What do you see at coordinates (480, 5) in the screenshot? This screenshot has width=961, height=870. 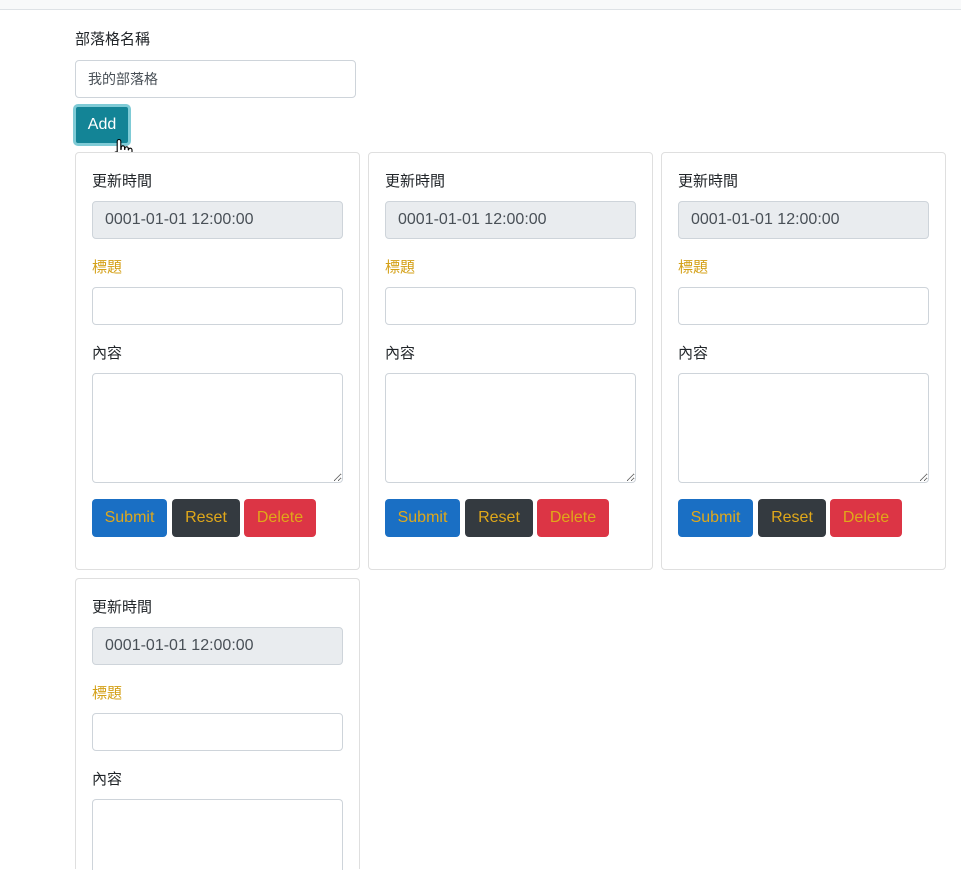 I see `top-bar` at bounding box center [480, 5].